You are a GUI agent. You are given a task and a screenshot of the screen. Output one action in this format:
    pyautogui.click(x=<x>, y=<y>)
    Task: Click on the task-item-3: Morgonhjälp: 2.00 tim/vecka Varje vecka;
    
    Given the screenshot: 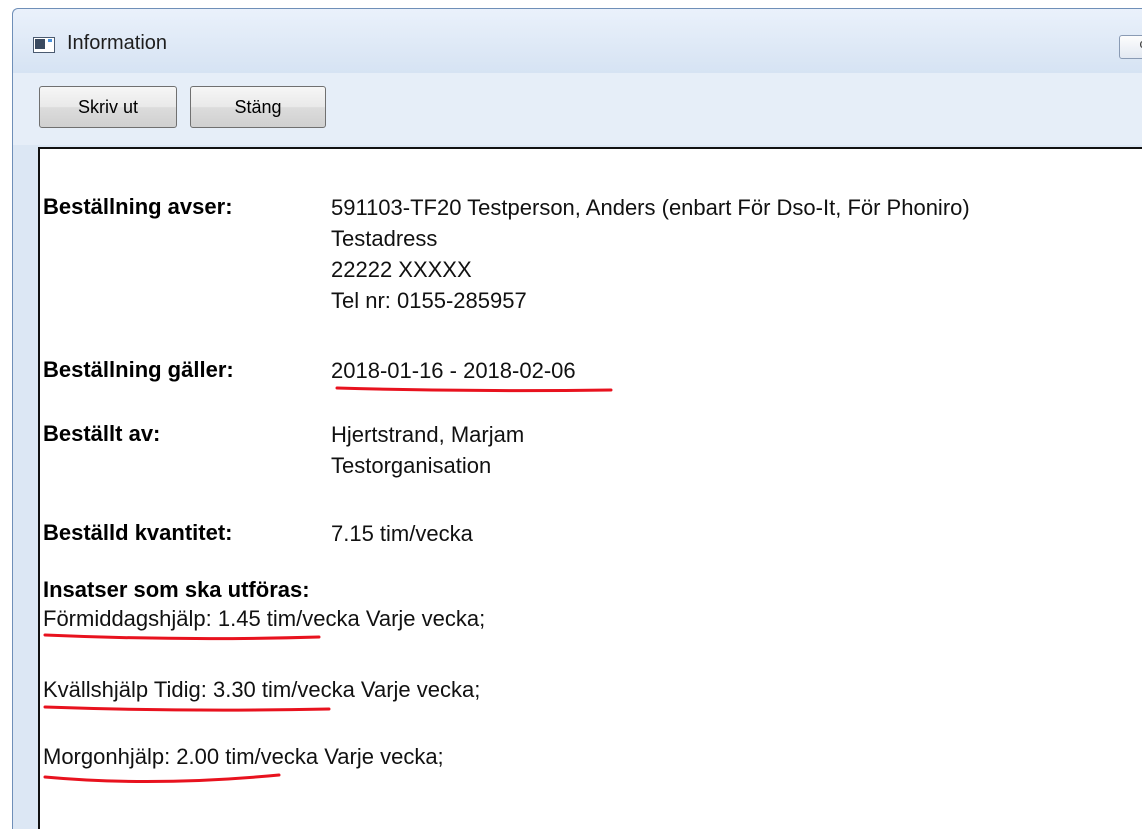 What is the action you would take?
    pyautogui.click(x=243, y=756)
    